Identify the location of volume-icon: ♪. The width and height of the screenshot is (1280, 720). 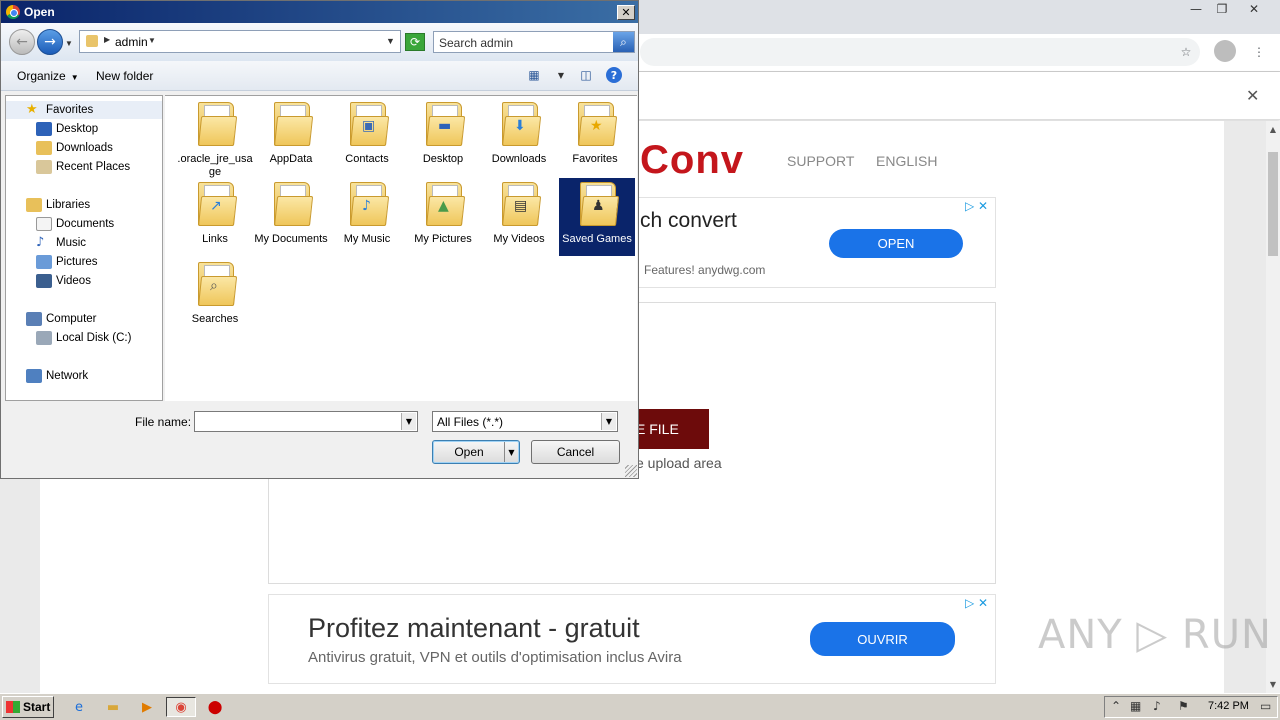
(1157, 706).